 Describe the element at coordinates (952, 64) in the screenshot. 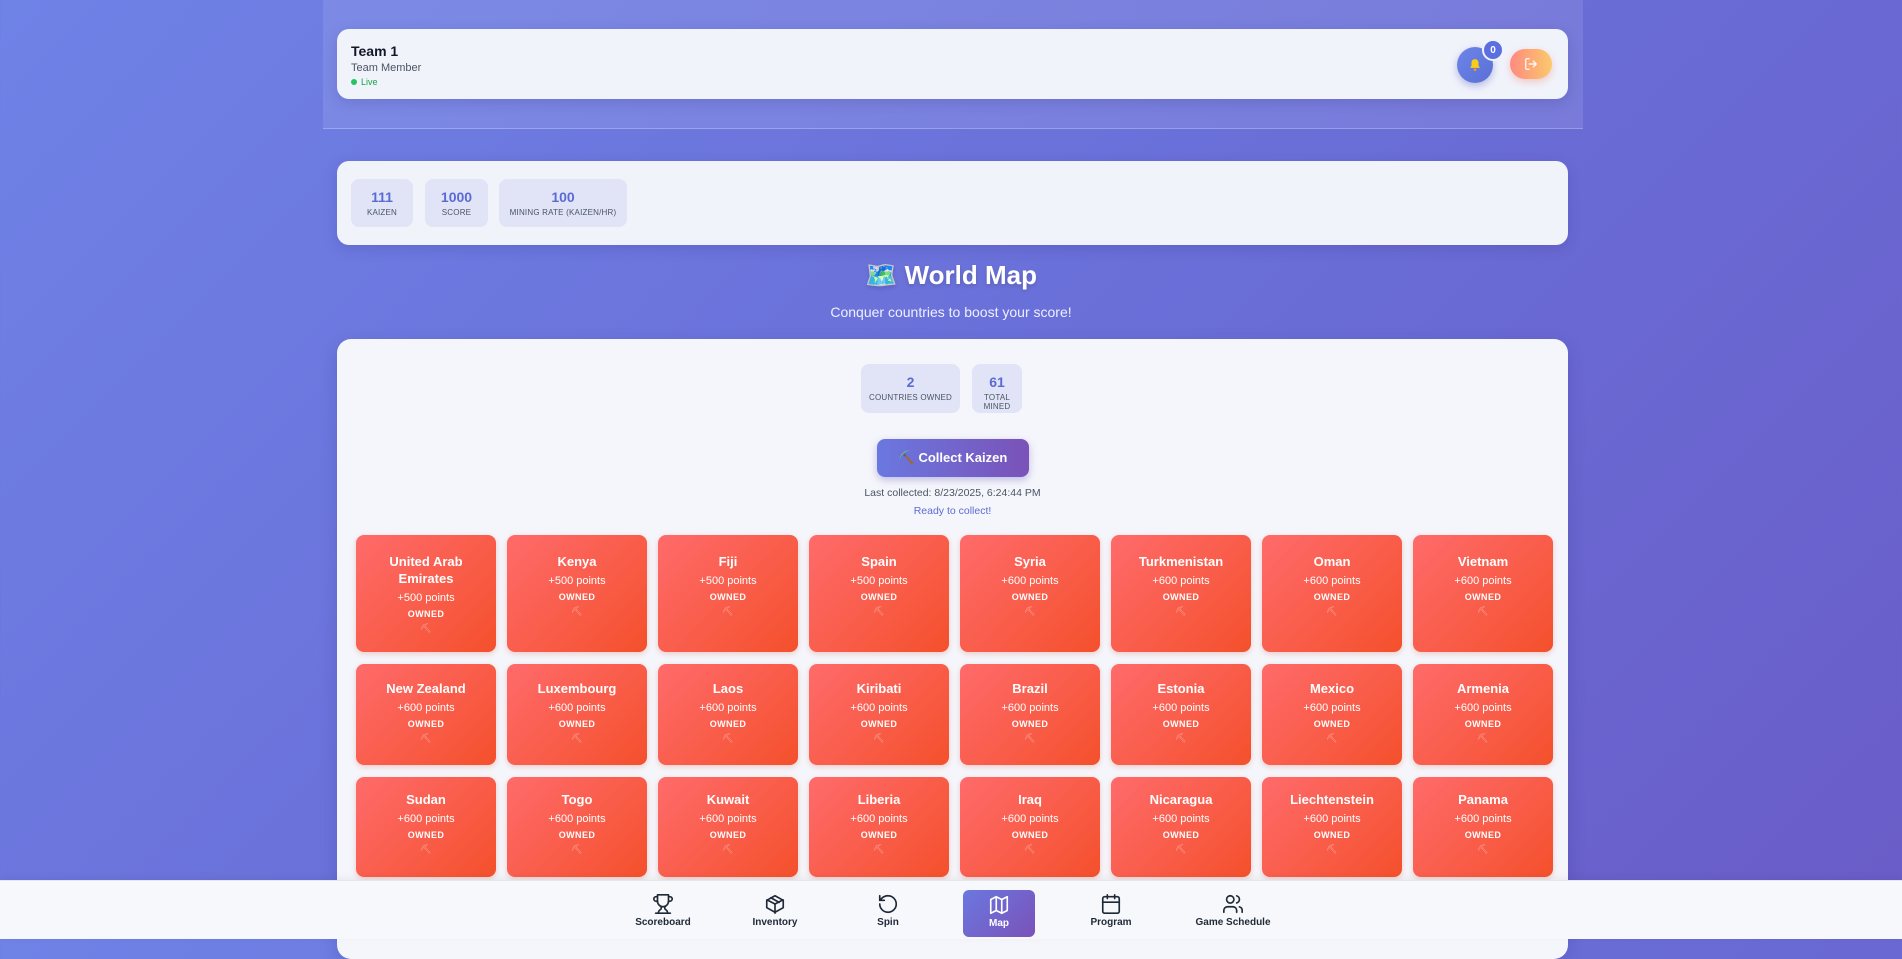

I see `header-card: Team 1 Team Member Live 0` at that location.